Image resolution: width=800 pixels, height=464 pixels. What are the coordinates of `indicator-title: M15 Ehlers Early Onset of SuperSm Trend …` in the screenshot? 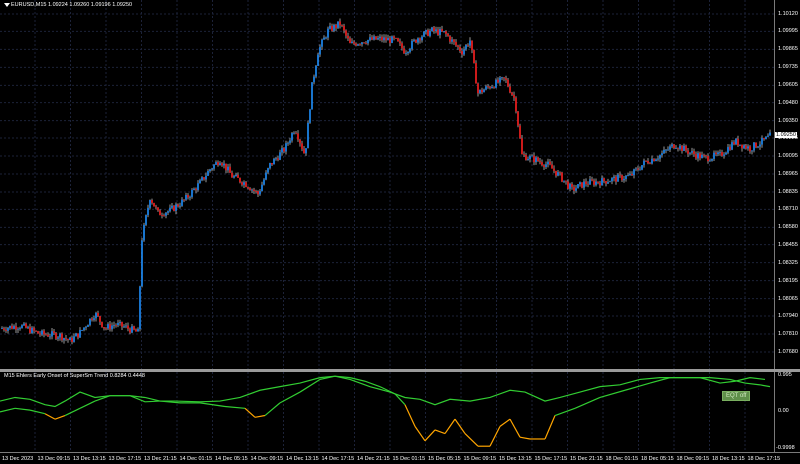 It's located at (74, 376).